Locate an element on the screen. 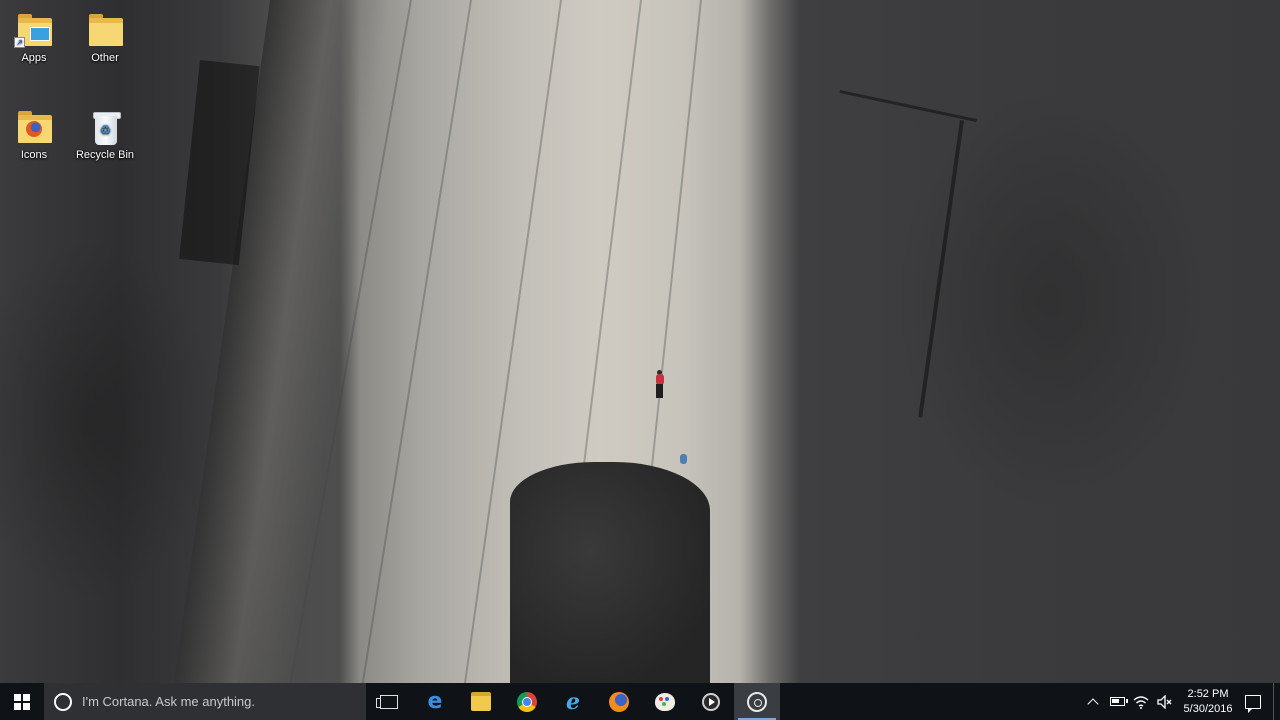 This screenshot has width=1280, height=720. obs-icon is located at coordinates (757, 701).